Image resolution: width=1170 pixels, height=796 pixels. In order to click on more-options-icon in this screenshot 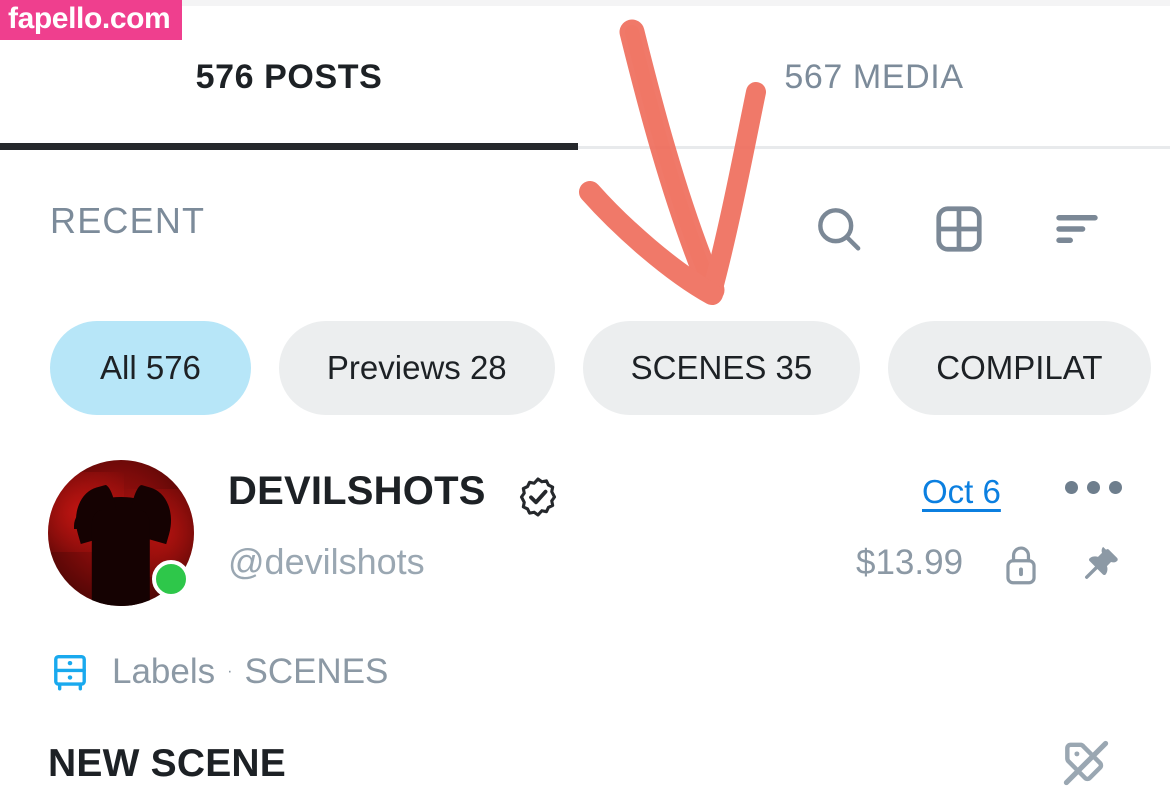, I will do `click(1093, 487)`.